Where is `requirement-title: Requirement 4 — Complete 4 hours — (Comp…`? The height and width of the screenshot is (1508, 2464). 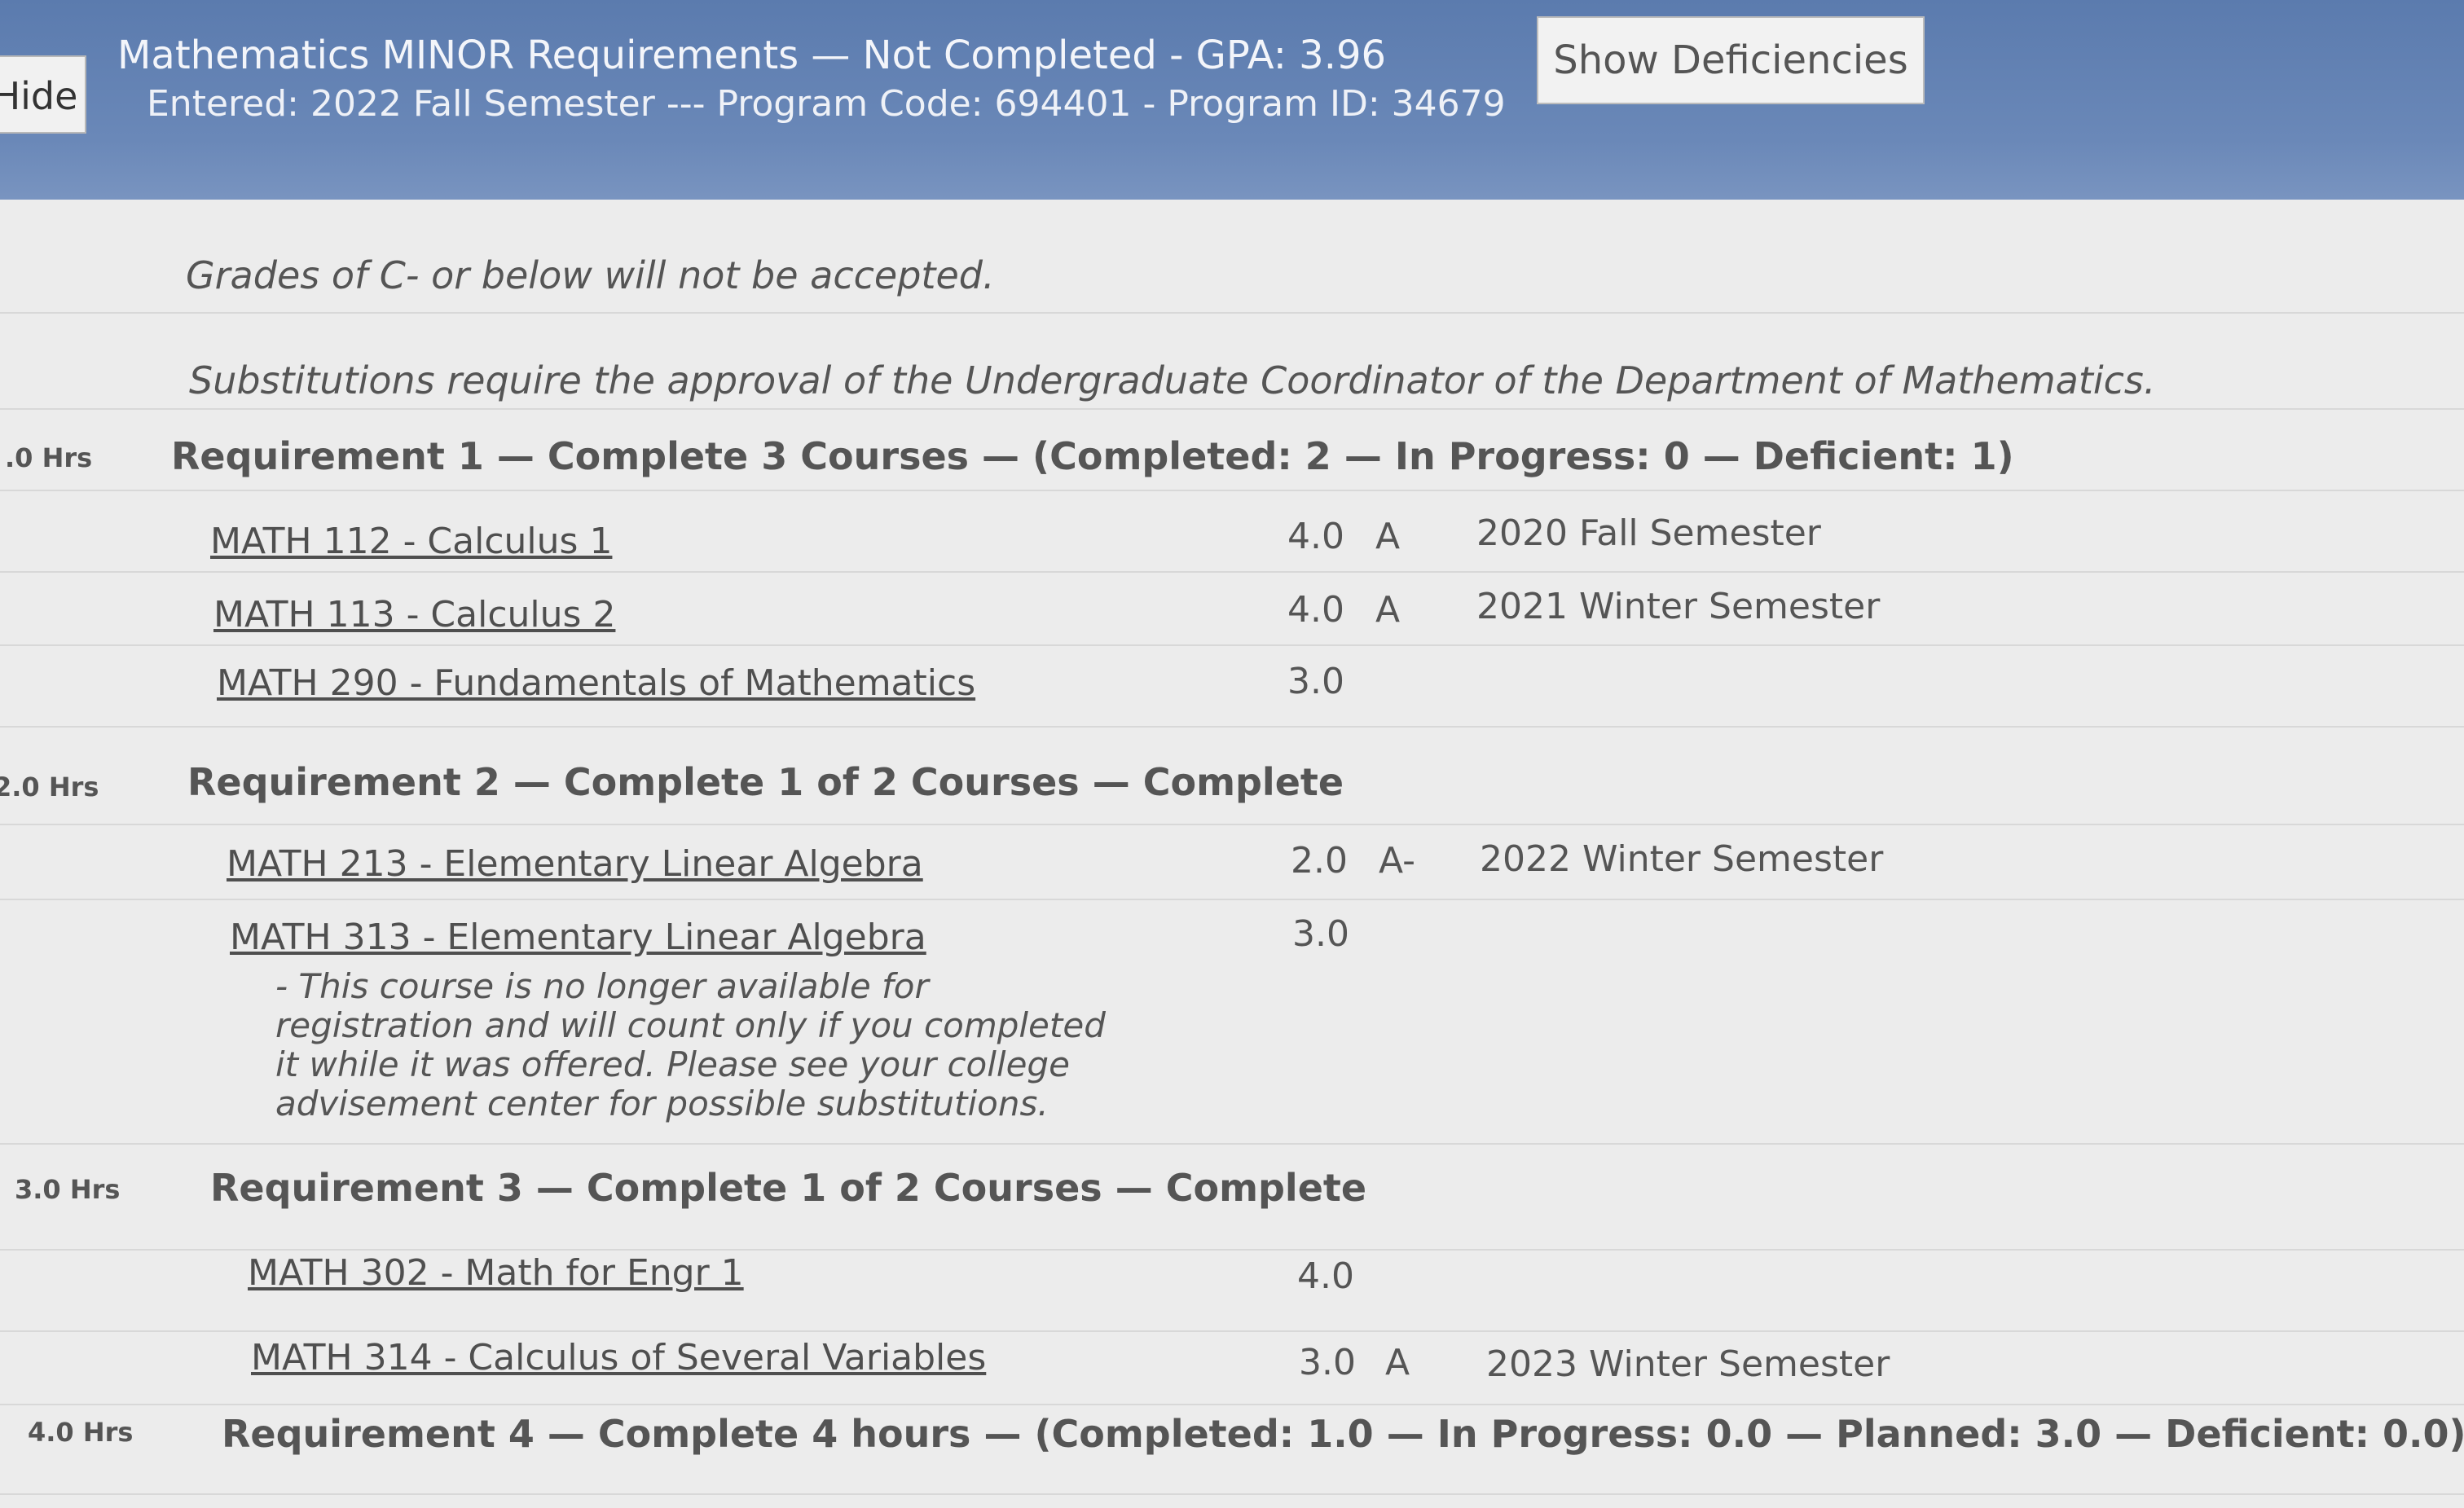 requirement-title: Requirement 4 — Complete 4 hours — (Comp… is located at coordinates (1343, 1434).